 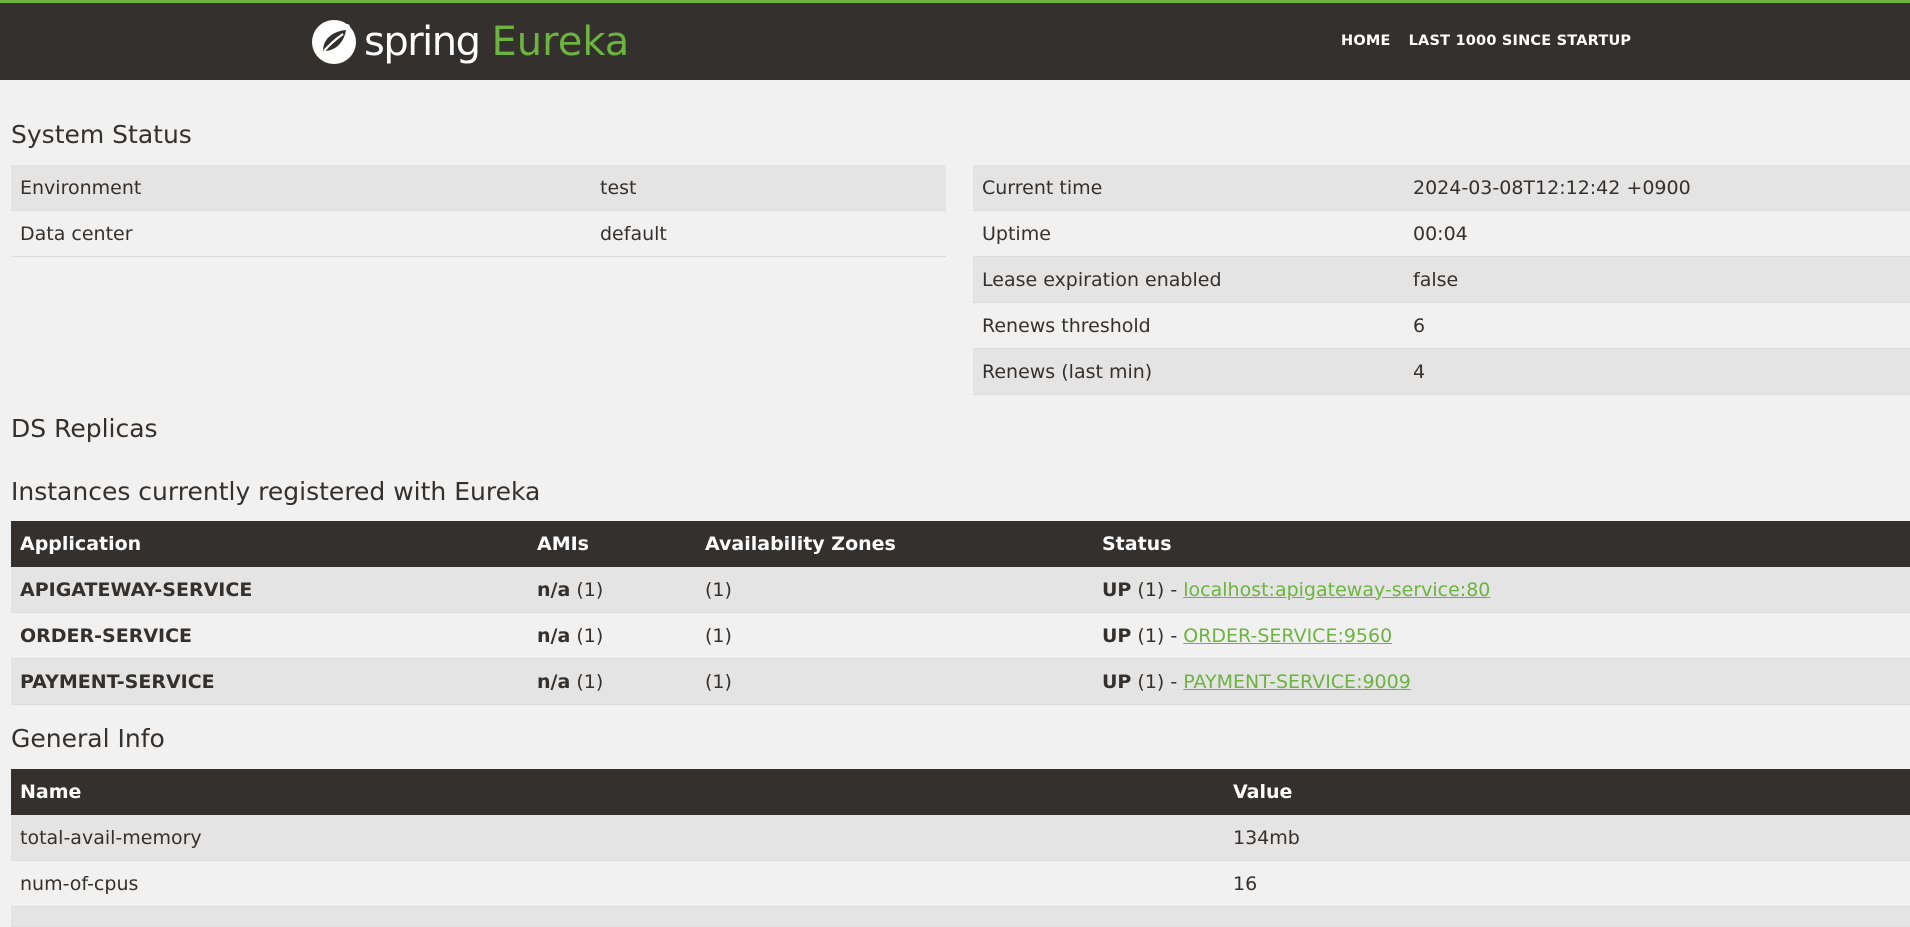 What do you see at coordinates (633, 233) in the screenshot?
I see `row-value: default` at bounding box center [633, 233].